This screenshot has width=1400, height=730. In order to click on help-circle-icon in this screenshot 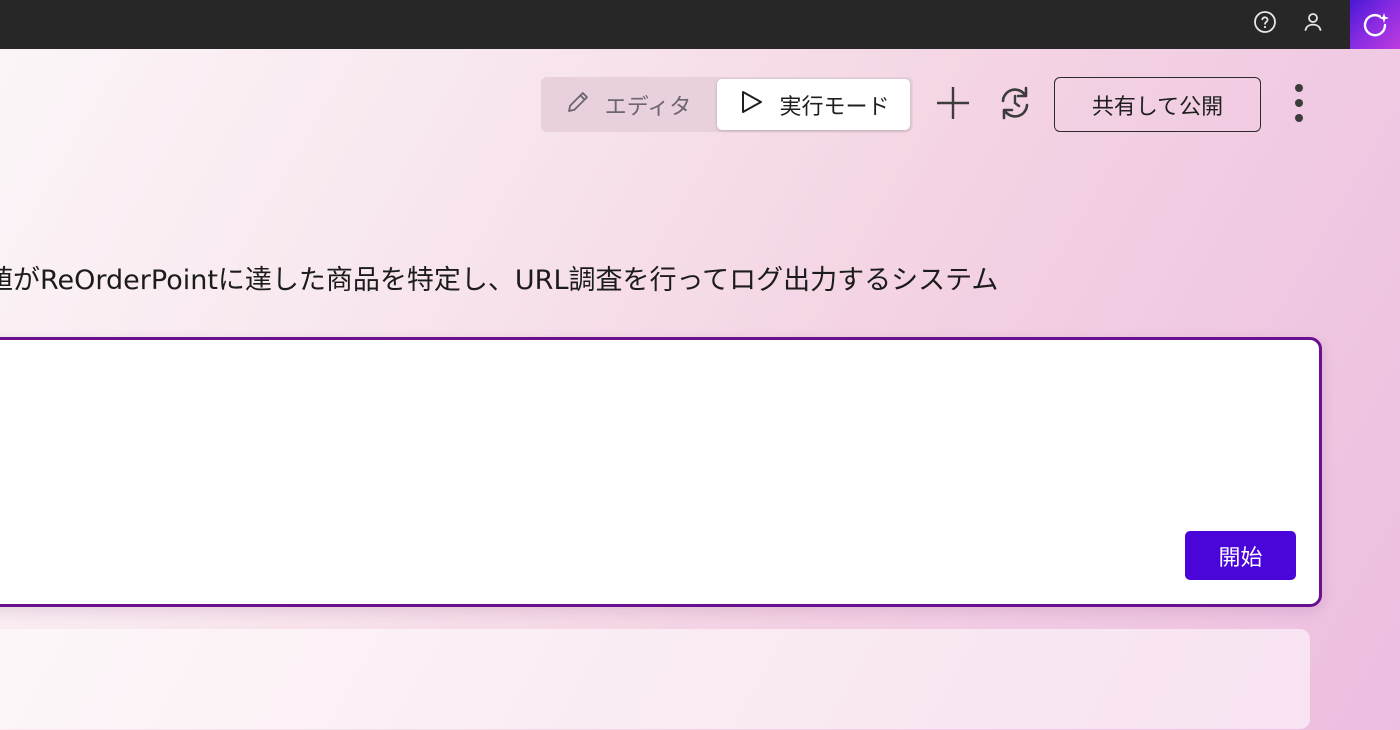, I will do `click(1265, 22)`.